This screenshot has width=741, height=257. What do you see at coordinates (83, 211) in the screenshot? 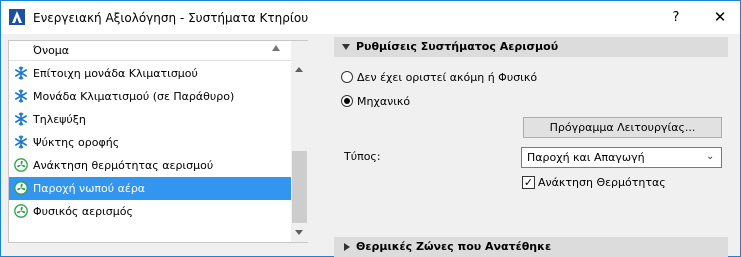
I see `list-item-label: Φυσικός αερισμός` at bounding box center [83, 211].